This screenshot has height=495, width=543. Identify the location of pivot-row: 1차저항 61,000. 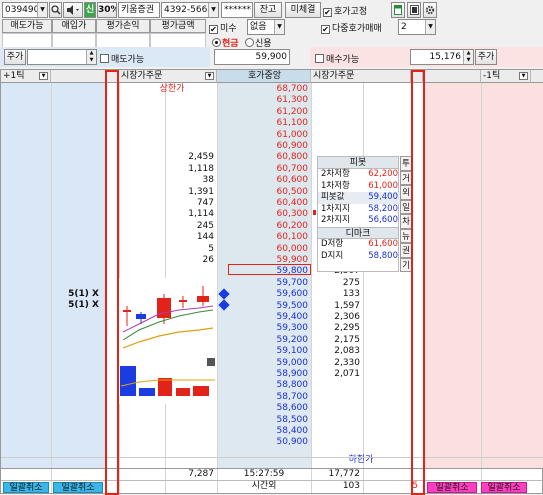
(359, 186).